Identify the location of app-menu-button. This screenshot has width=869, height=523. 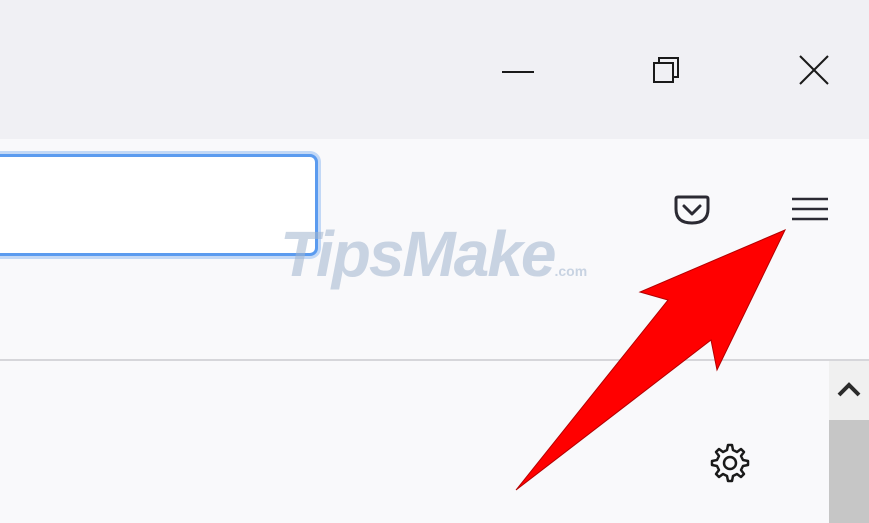
(810, 209).